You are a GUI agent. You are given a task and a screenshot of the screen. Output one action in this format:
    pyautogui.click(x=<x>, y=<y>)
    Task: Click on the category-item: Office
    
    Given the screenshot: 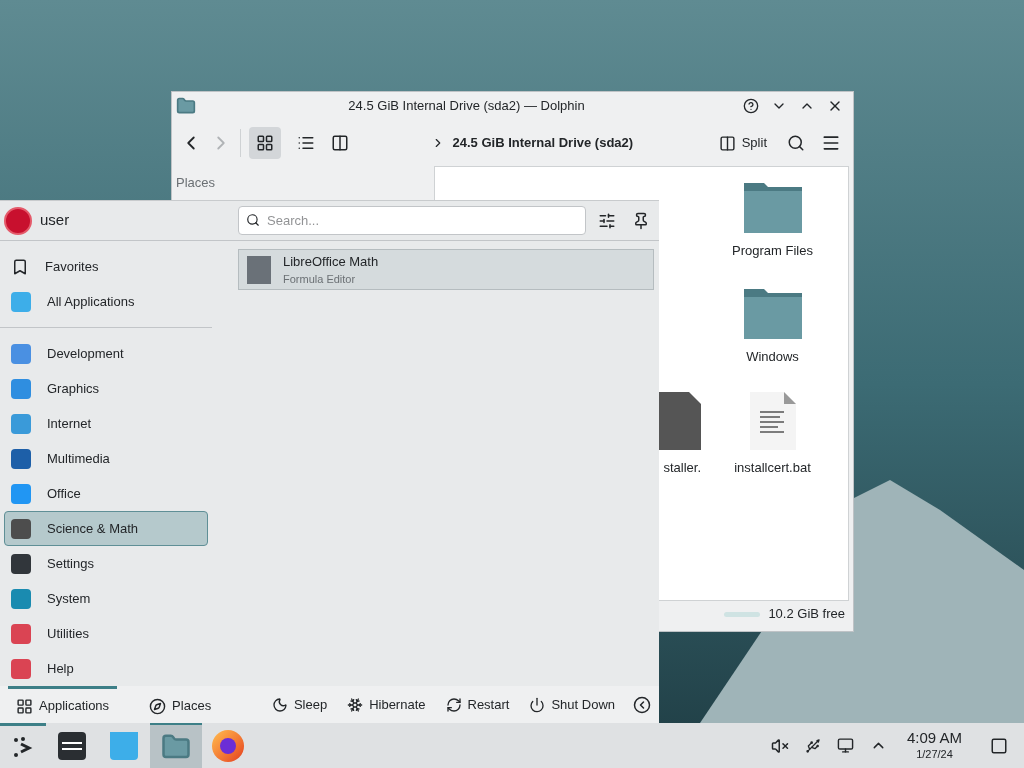 What is the action you would take?
    pyautogui.click(x=106, y=494)
    